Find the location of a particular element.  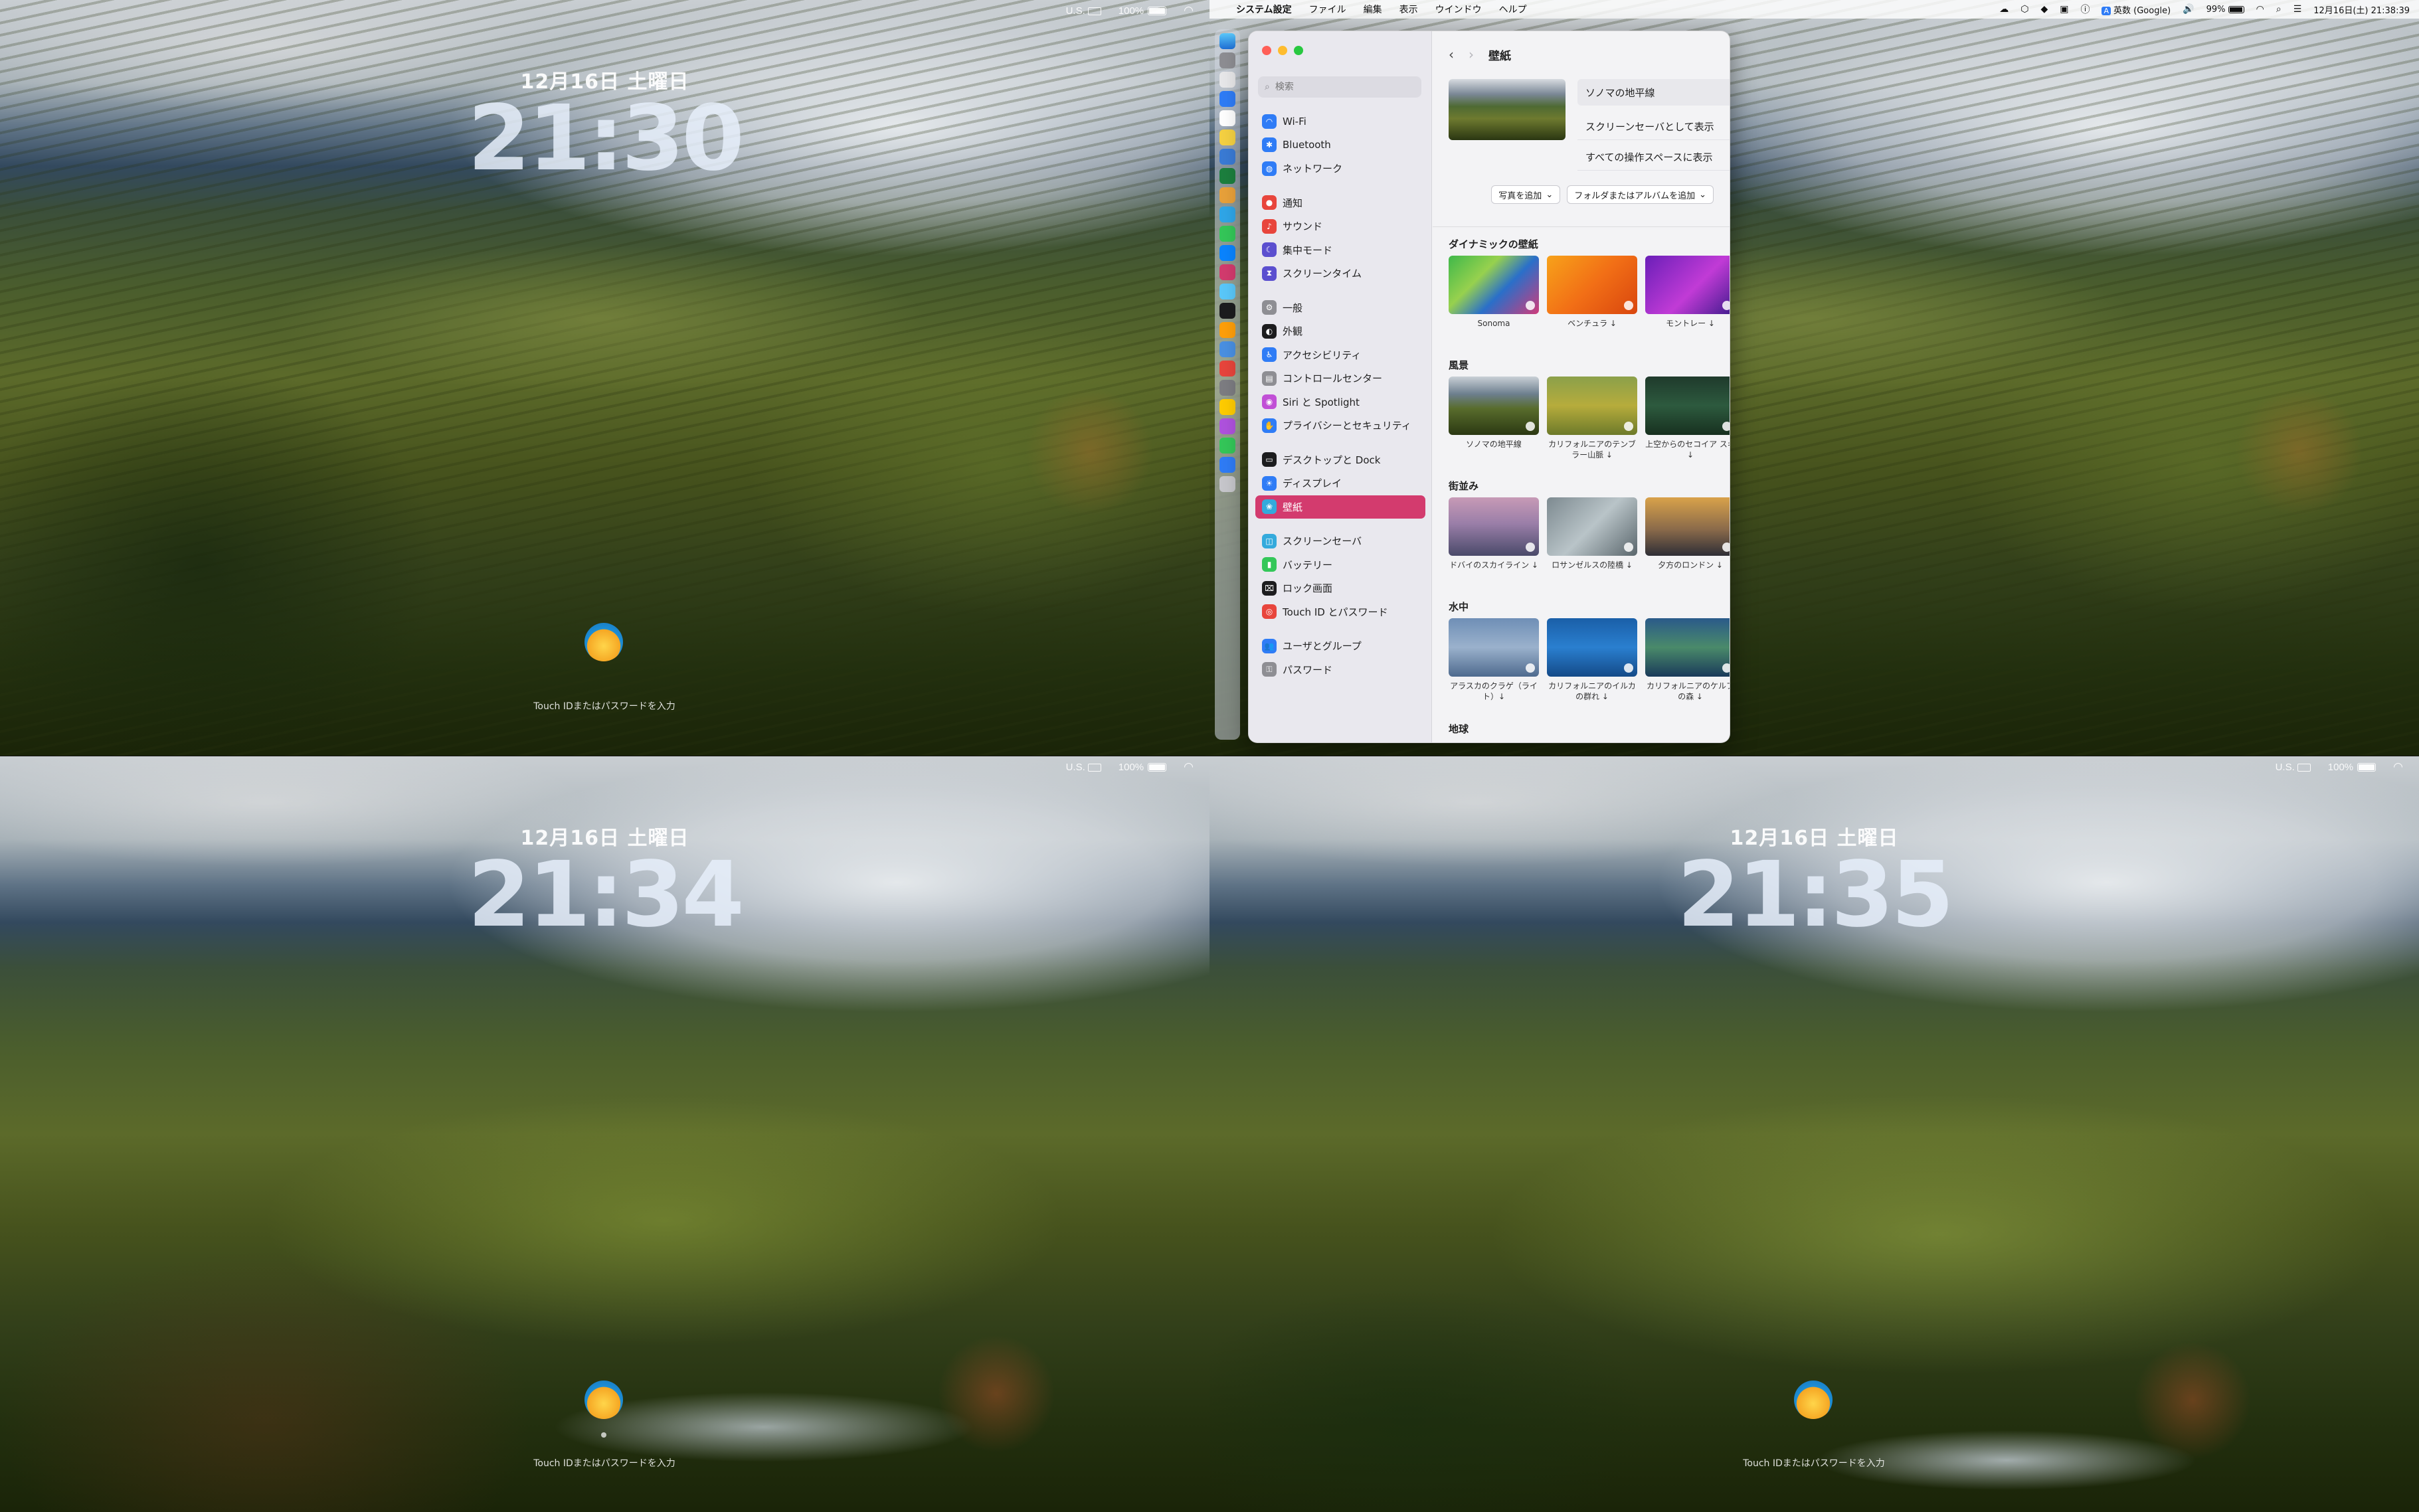

music-app-icon is located at coordinates (1227, 272).